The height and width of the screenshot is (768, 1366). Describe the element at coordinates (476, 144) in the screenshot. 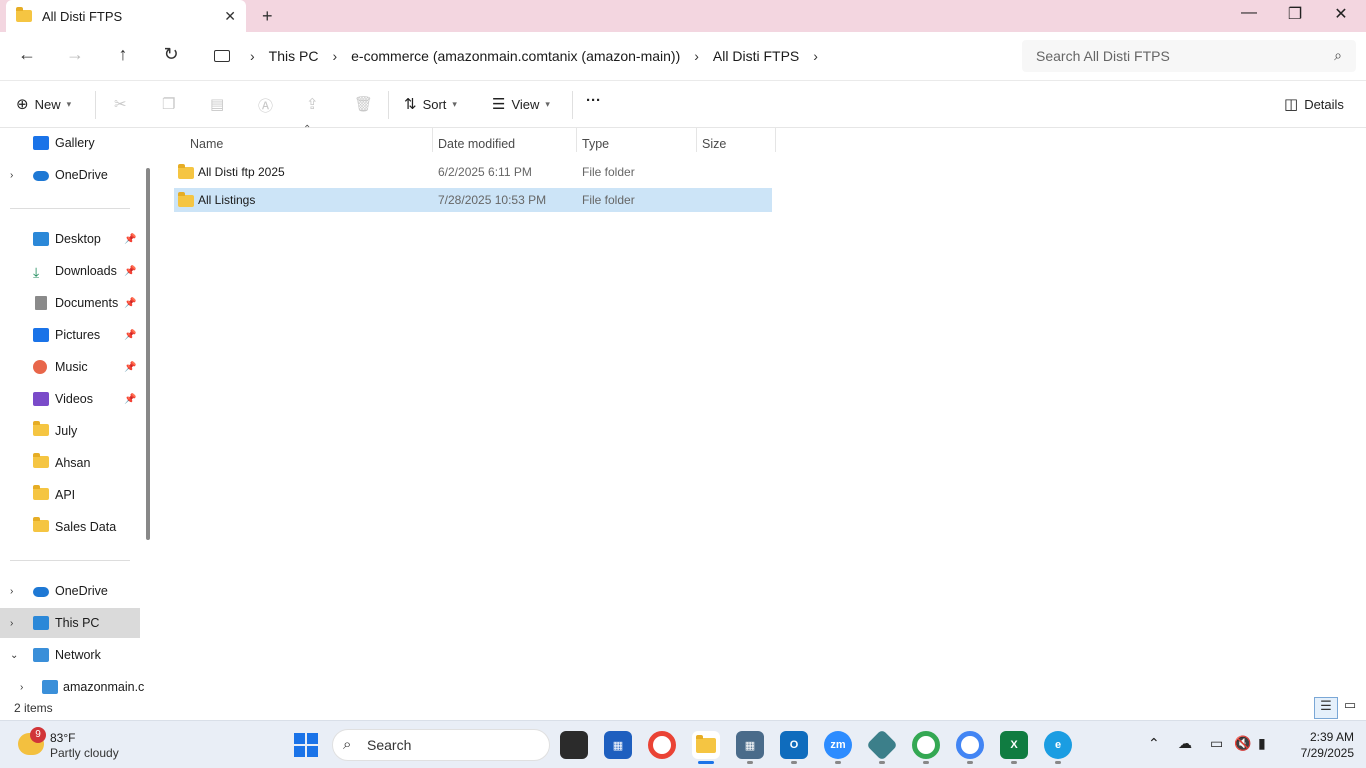

I see `column-header-date: Date modified` at that location.